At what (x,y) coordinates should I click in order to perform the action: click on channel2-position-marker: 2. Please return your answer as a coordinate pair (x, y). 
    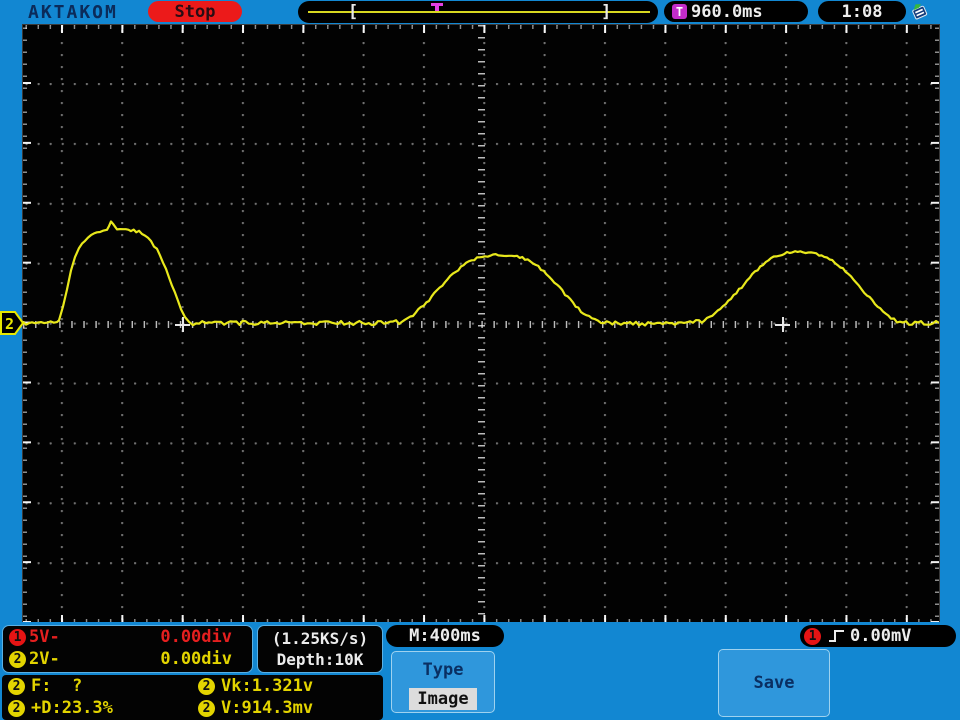
    Looking at the image, I should click on (12, 323).